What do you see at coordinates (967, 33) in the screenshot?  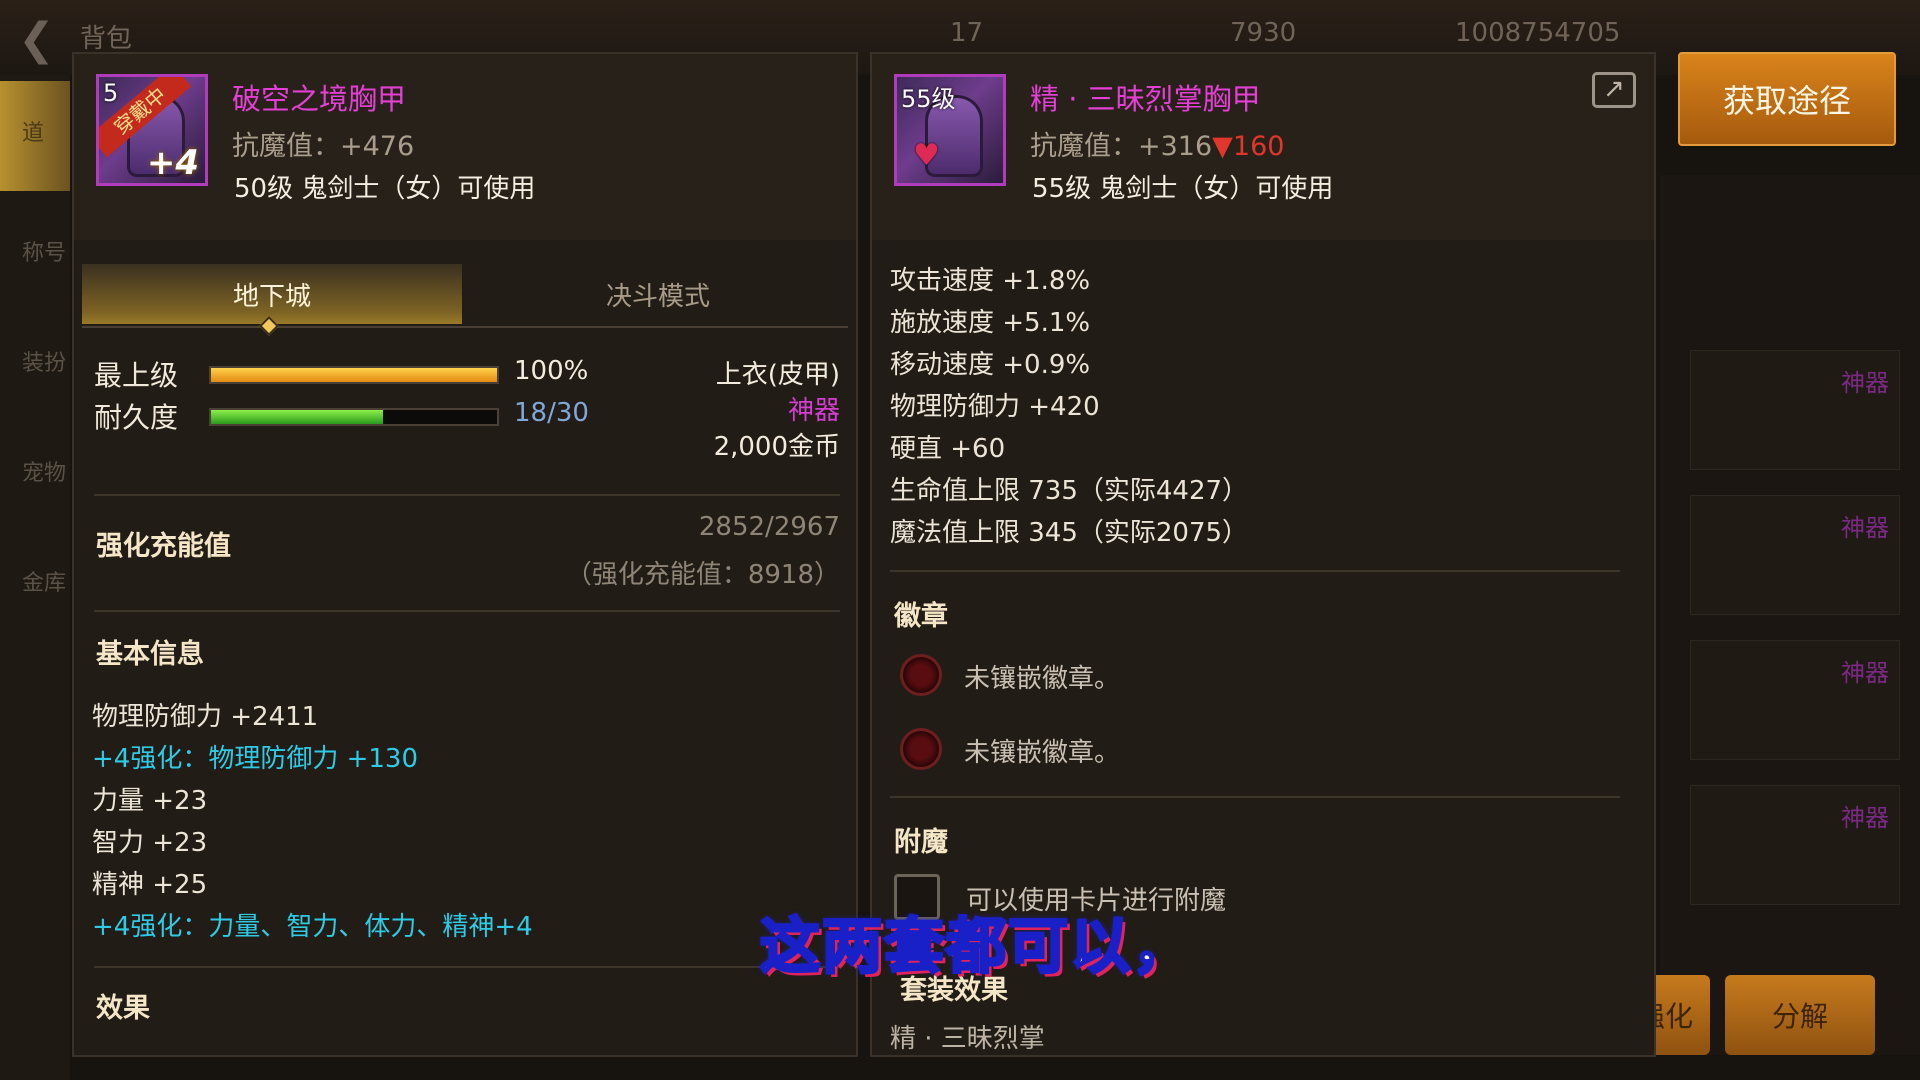 I see `stamina-value: 17` at bounding box center [967, 33].